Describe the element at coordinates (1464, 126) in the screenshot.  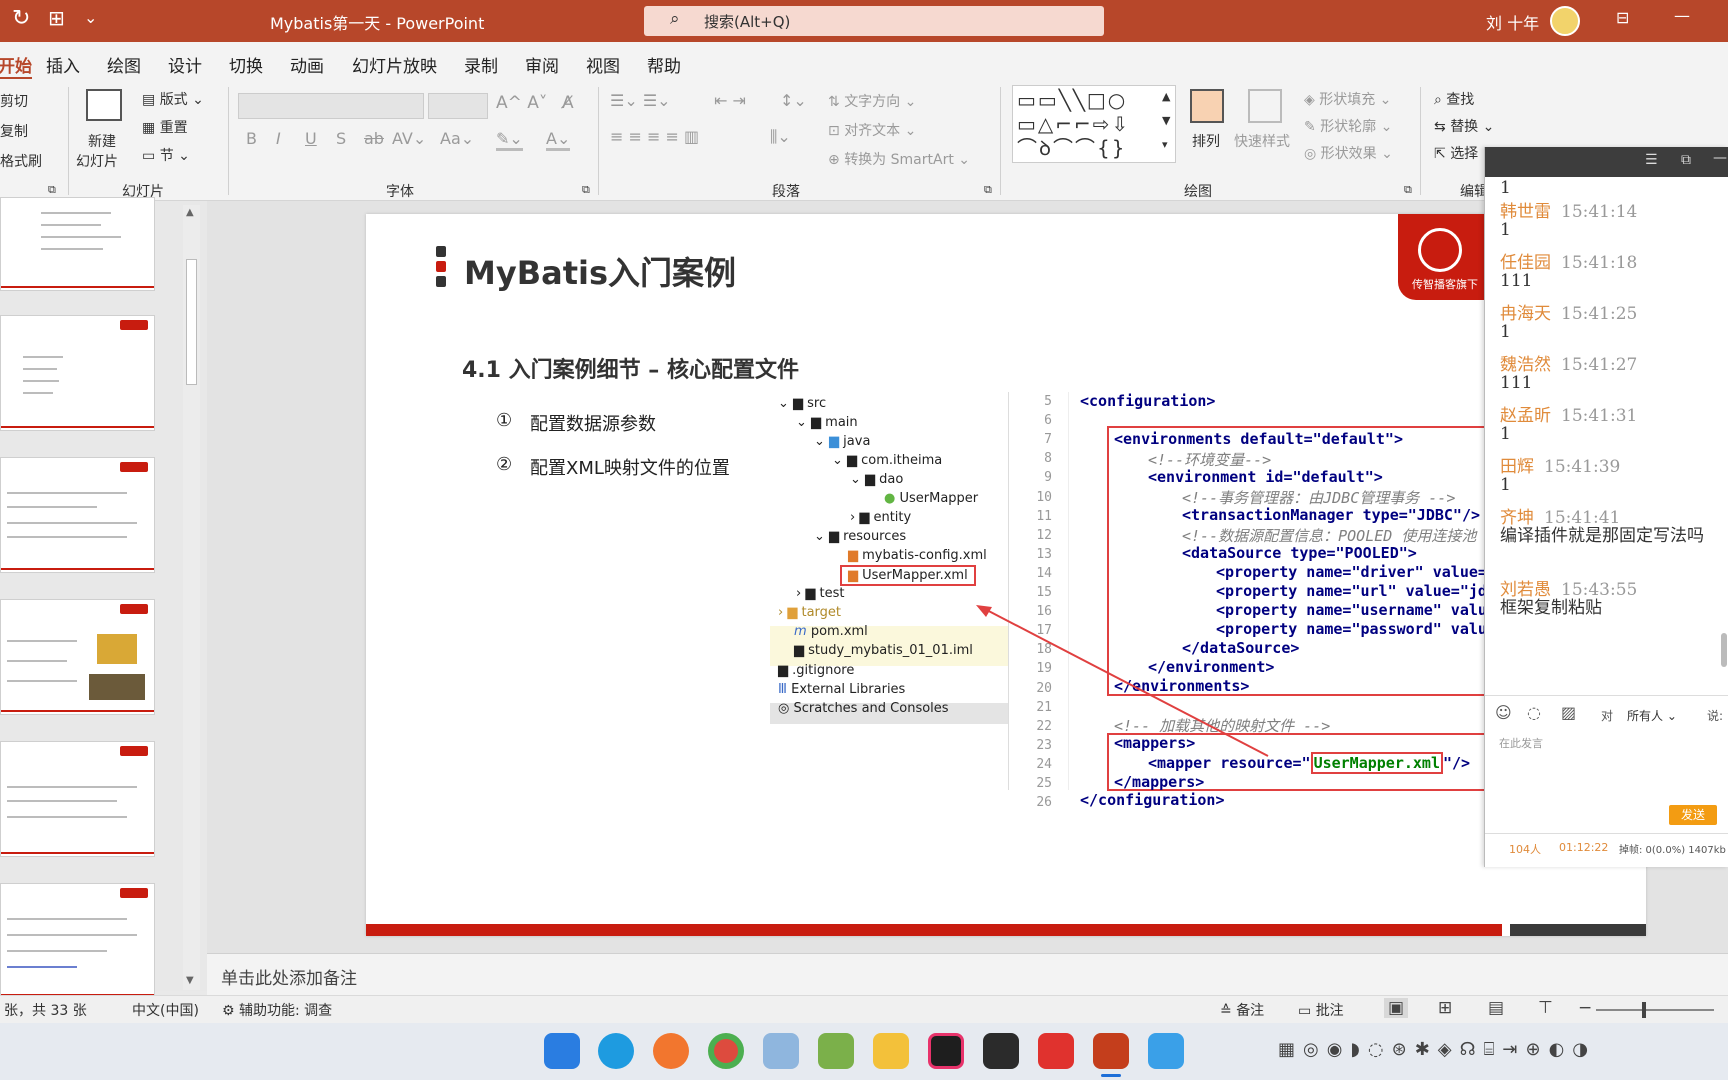
I see `replace-button: ⇆ 替换 ⌄` at that location.